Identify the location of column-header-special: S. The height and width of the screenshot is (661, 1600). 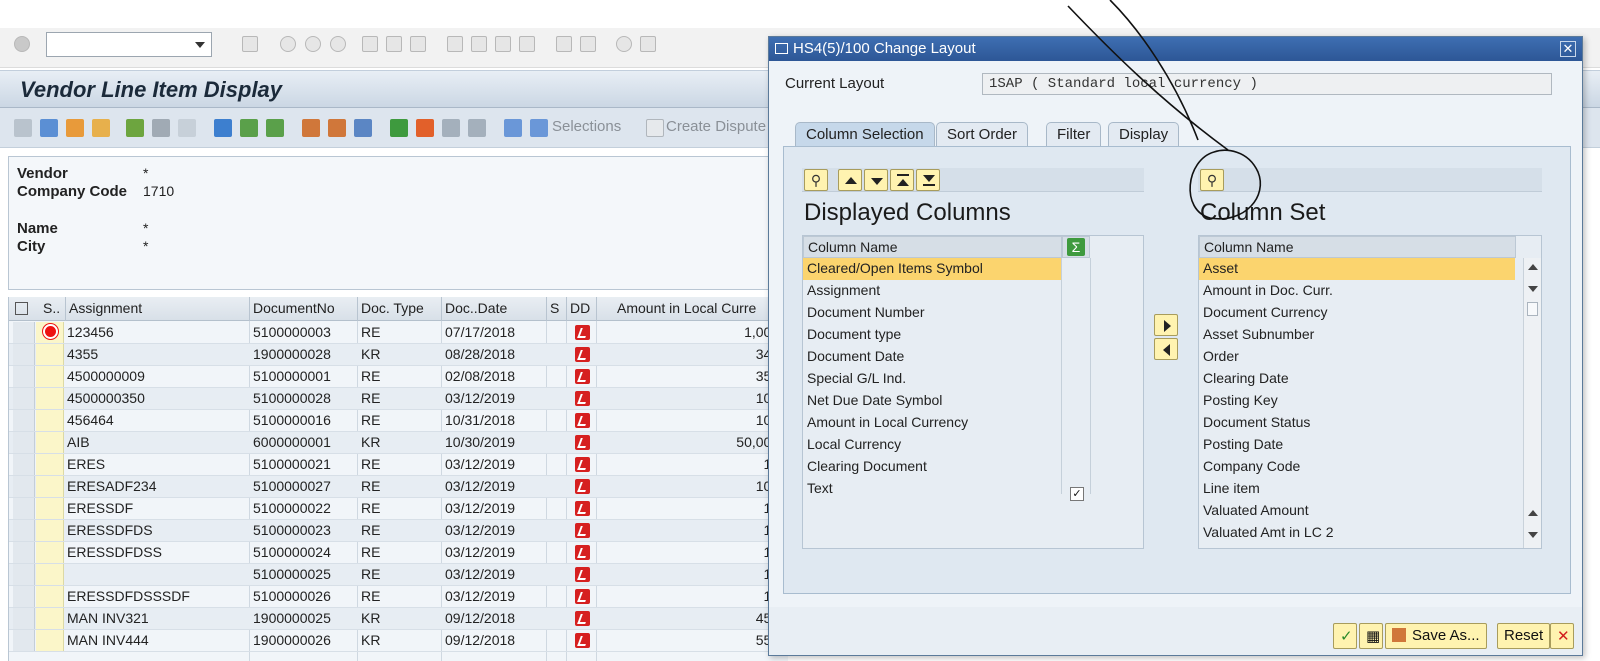
(554, 308).